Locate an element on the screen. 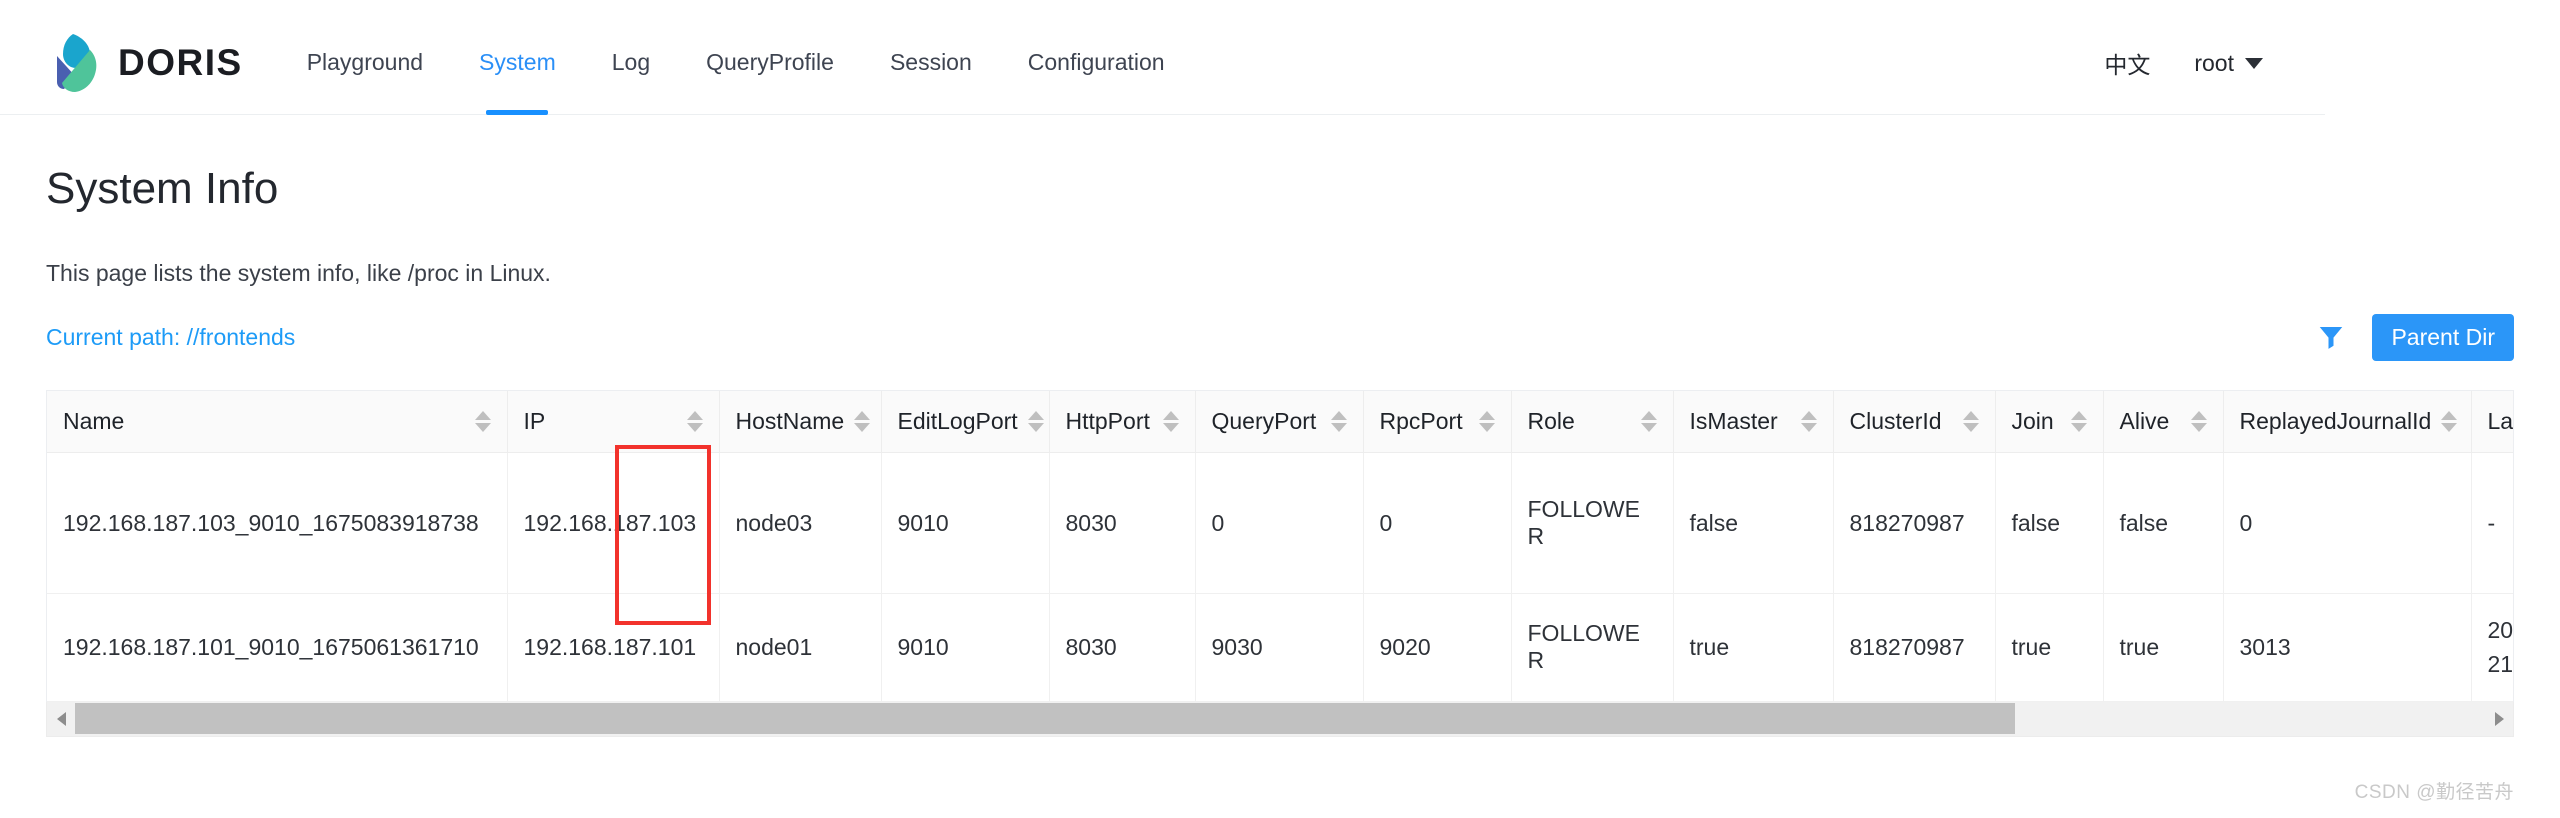 This screenshot has height=818, width=2560. column-header-alive: Alive is located at coordinates (2163, 422).